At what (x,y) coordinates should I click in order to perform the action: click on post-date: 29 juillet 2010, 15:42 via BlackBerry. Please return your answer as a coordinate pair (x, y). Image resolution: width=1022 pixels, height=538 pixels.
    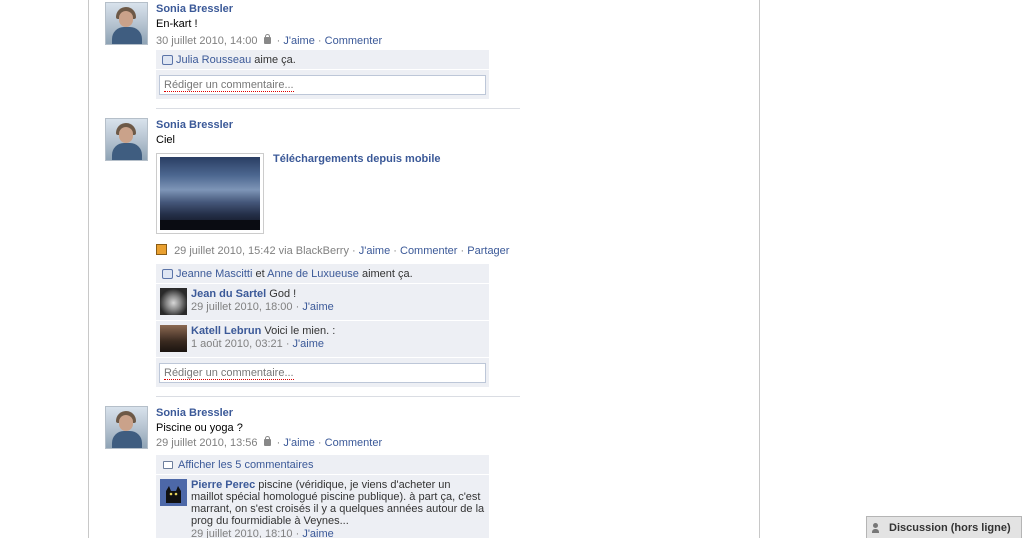
    Looking at the image, I should click on (261, 251).